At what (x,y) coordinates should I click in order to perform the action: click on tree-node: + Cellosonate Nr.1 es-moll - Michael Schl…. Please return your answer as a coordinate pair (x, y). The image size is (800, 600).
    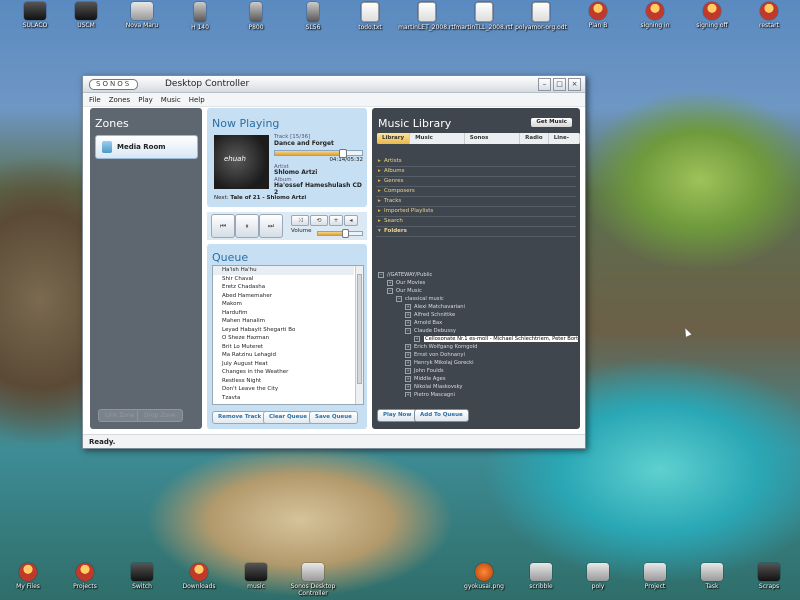
    Looking at the image, I should click on (477, 339).